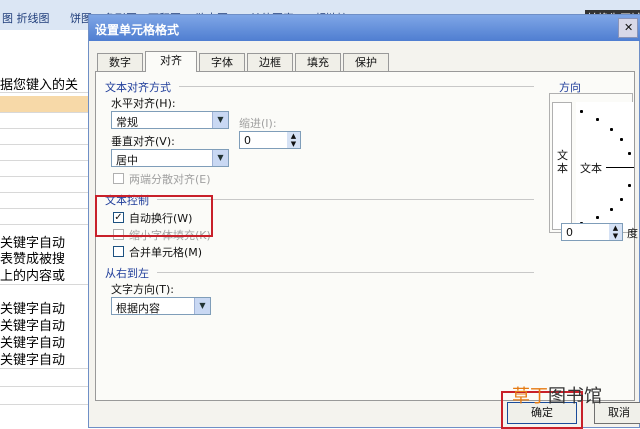 This screenshot has width=640, height=429. I want to click on table-row: 上的内容或, so click(32, 274).